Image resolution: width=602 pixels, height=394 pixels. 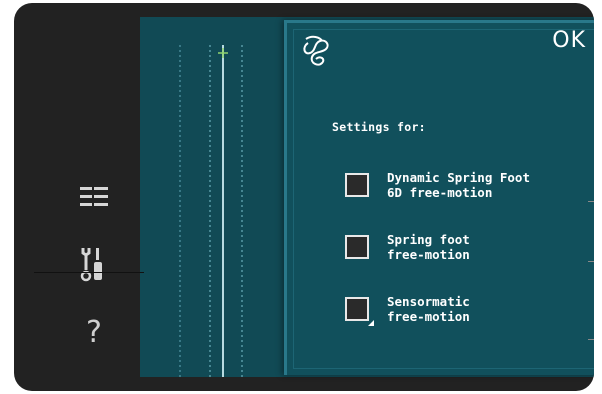 I want to click on checkbox-sensormatic, so click(x=359, y=311).